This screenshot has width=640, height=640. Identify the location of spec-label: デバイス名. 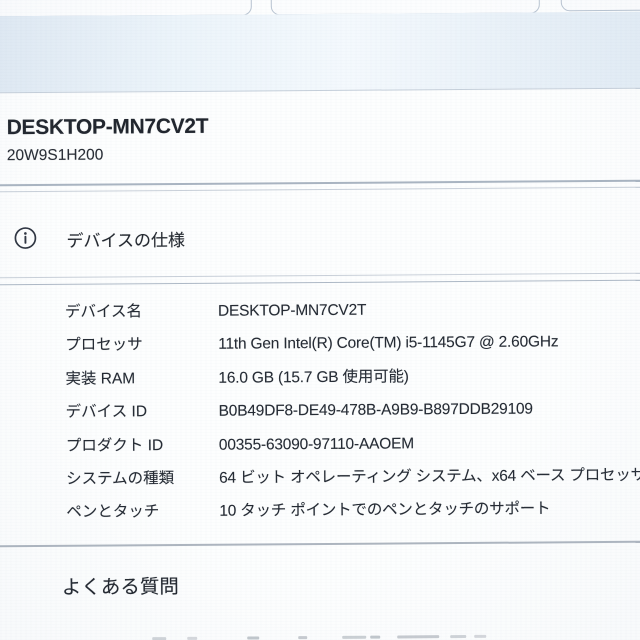
(103, 312).